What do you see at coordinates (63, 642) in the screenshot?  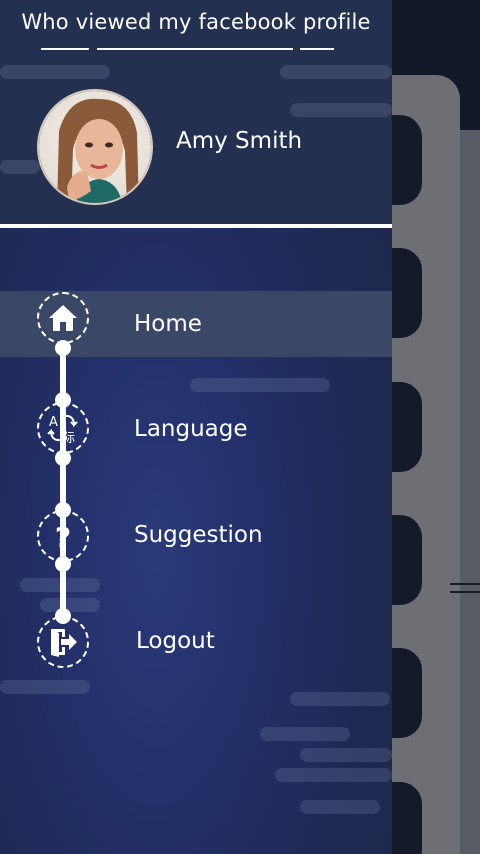 I see `logout-icon` at bounding box center [63, 642].